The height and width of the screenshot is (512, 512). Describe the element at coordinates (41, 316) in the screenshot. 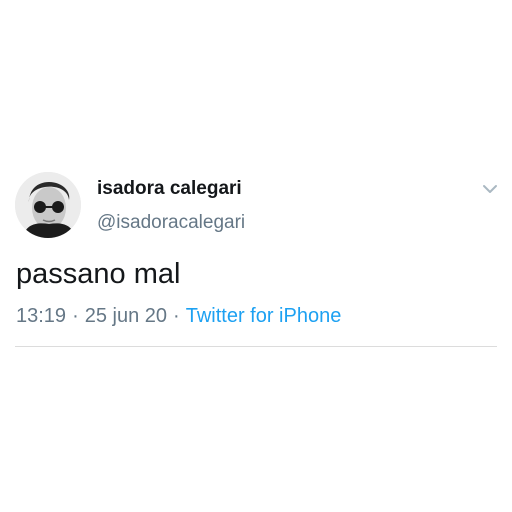

I see `tweet-time: 13:19` at that location.